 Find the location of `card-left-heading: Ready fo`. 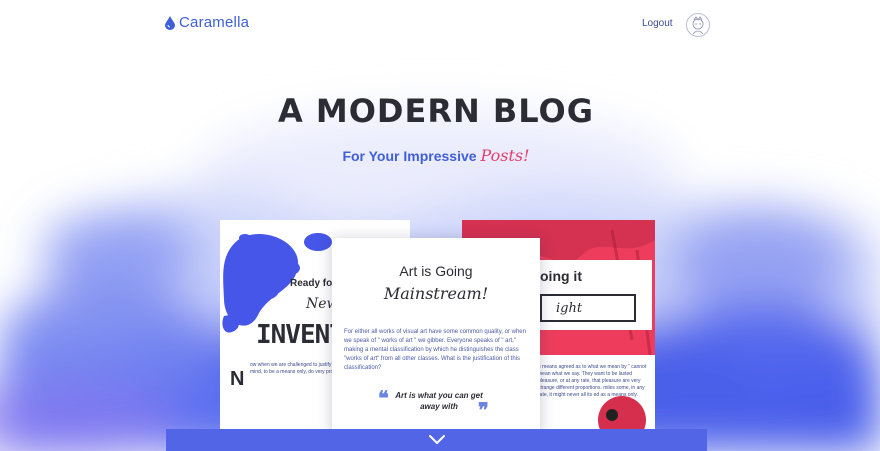

card-left-heading: Ready fo is located at coordinates (311, 283).